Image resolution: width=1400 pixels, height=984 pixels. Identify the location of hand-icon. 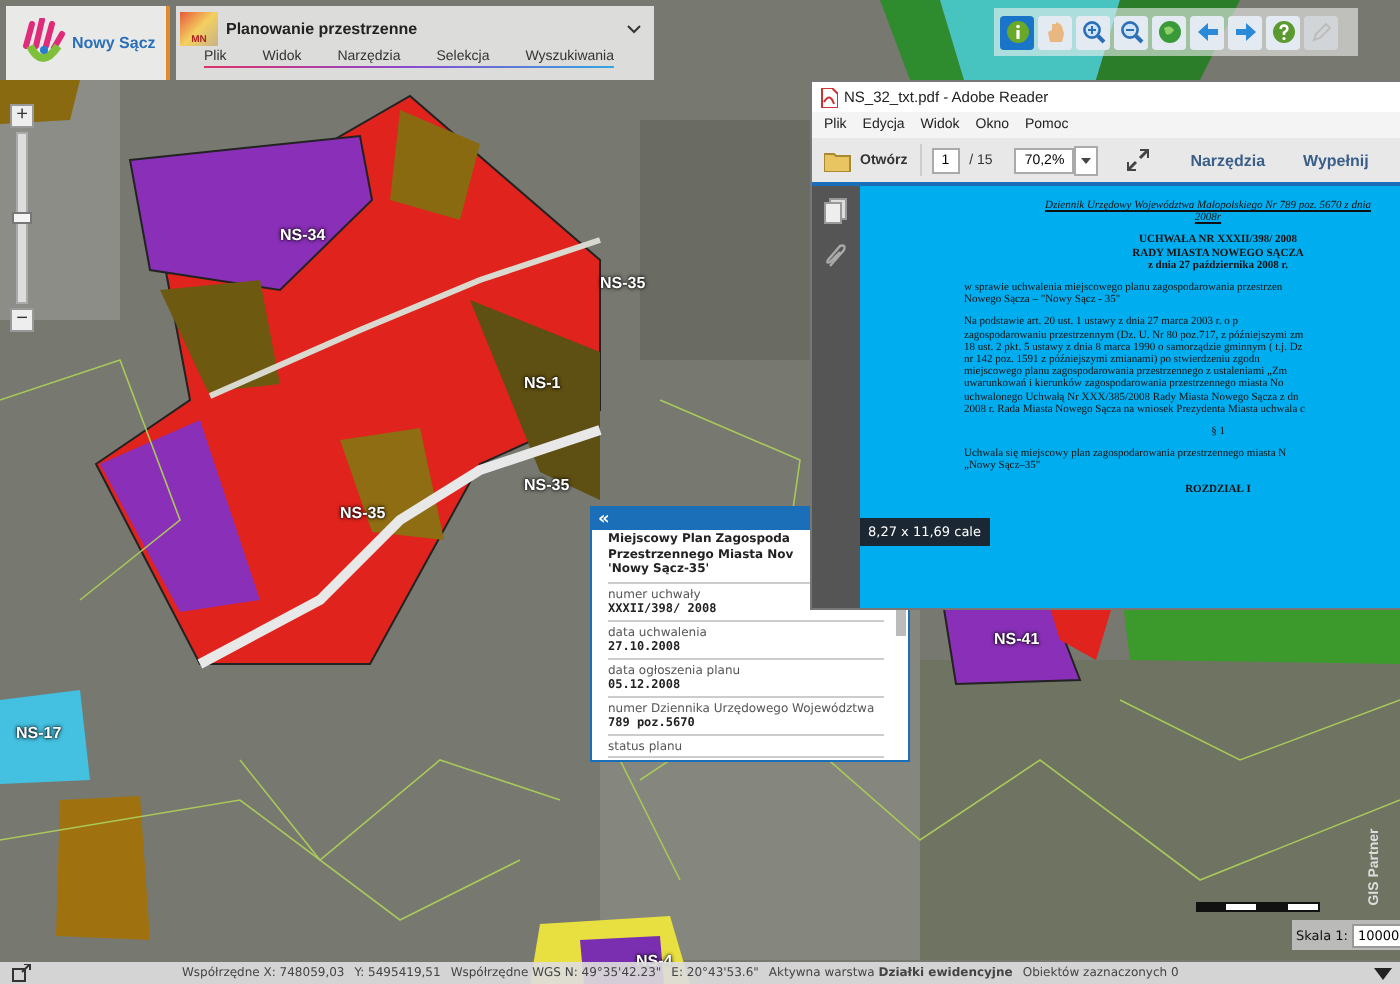
(1055, 32).